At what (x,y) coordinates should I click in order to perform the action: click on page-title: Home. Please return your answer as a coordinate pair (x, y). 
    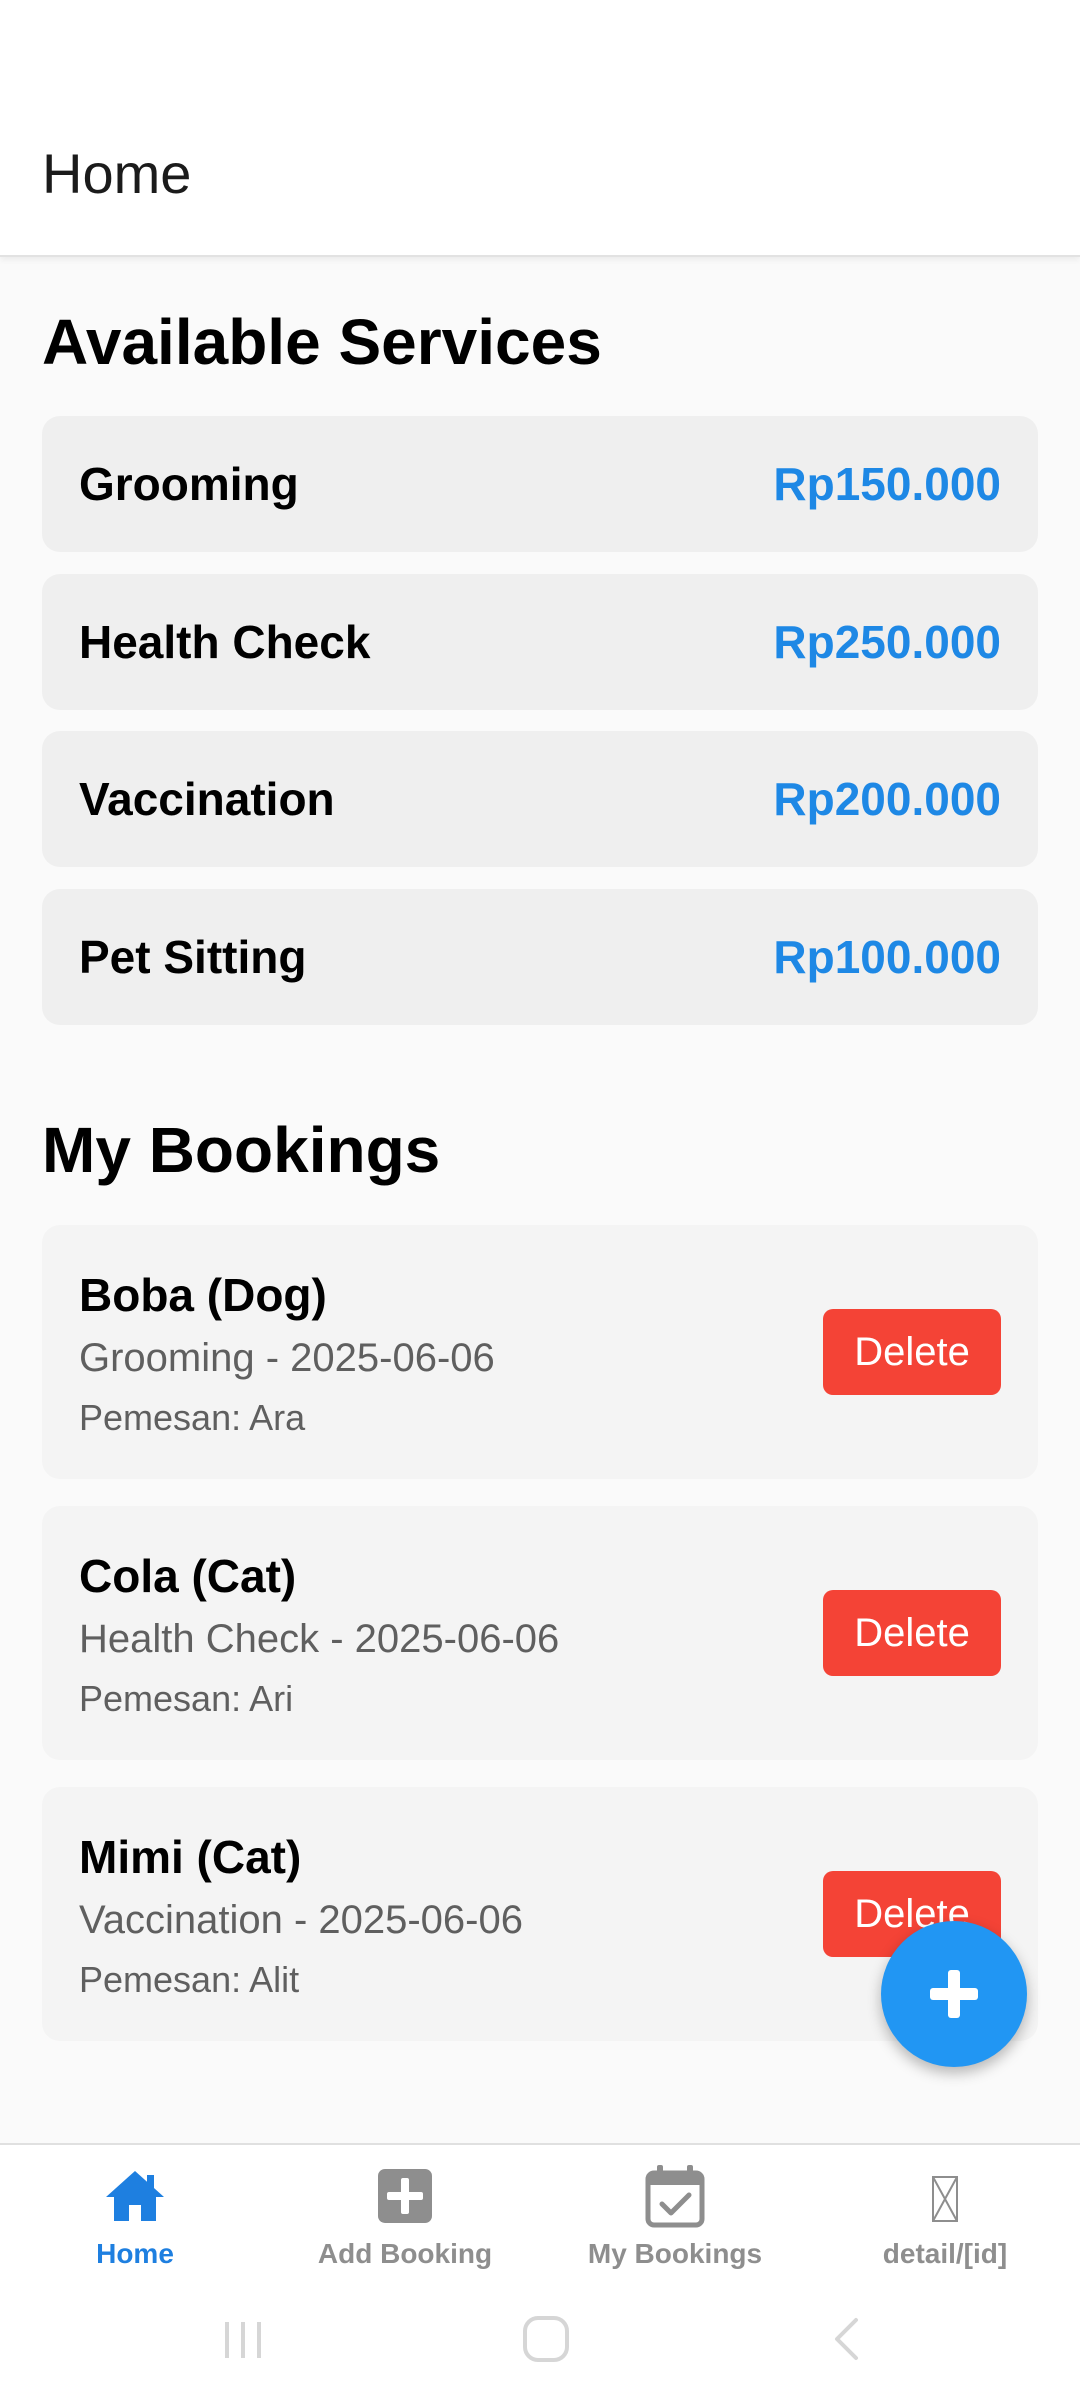
    Looking at the image, I should click on (117, 173).